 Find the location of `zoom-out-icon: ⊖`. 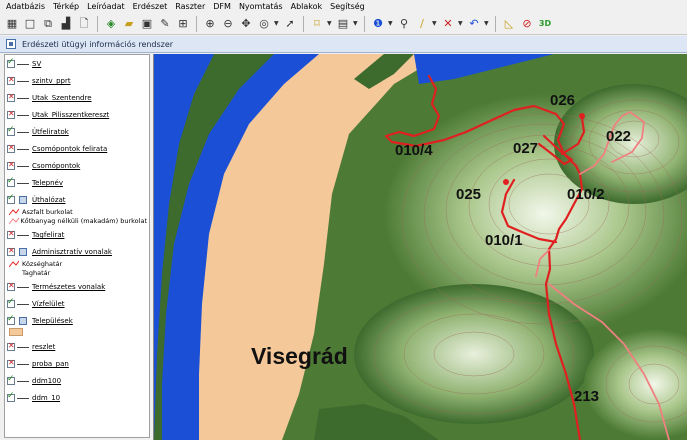

zoom-out-icon: ⊖ is located at coordinates (228, 24).